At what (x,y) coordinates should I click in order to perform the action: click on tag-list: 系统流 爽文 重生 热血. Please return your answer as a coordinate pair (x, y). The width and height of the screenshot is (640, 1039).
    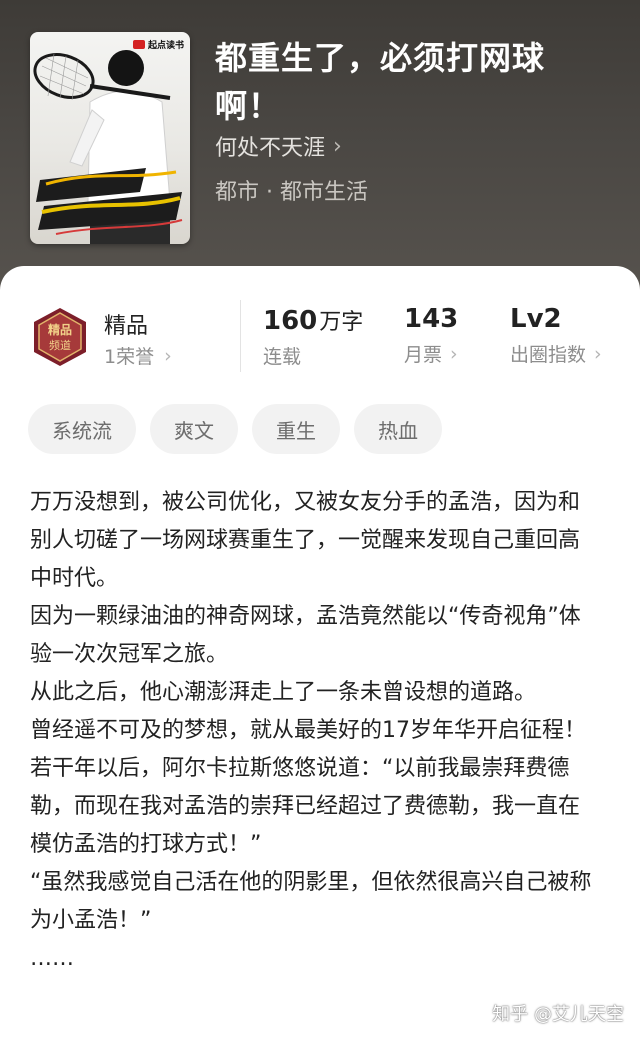
    Looking at the image, I should click on (235, 429).